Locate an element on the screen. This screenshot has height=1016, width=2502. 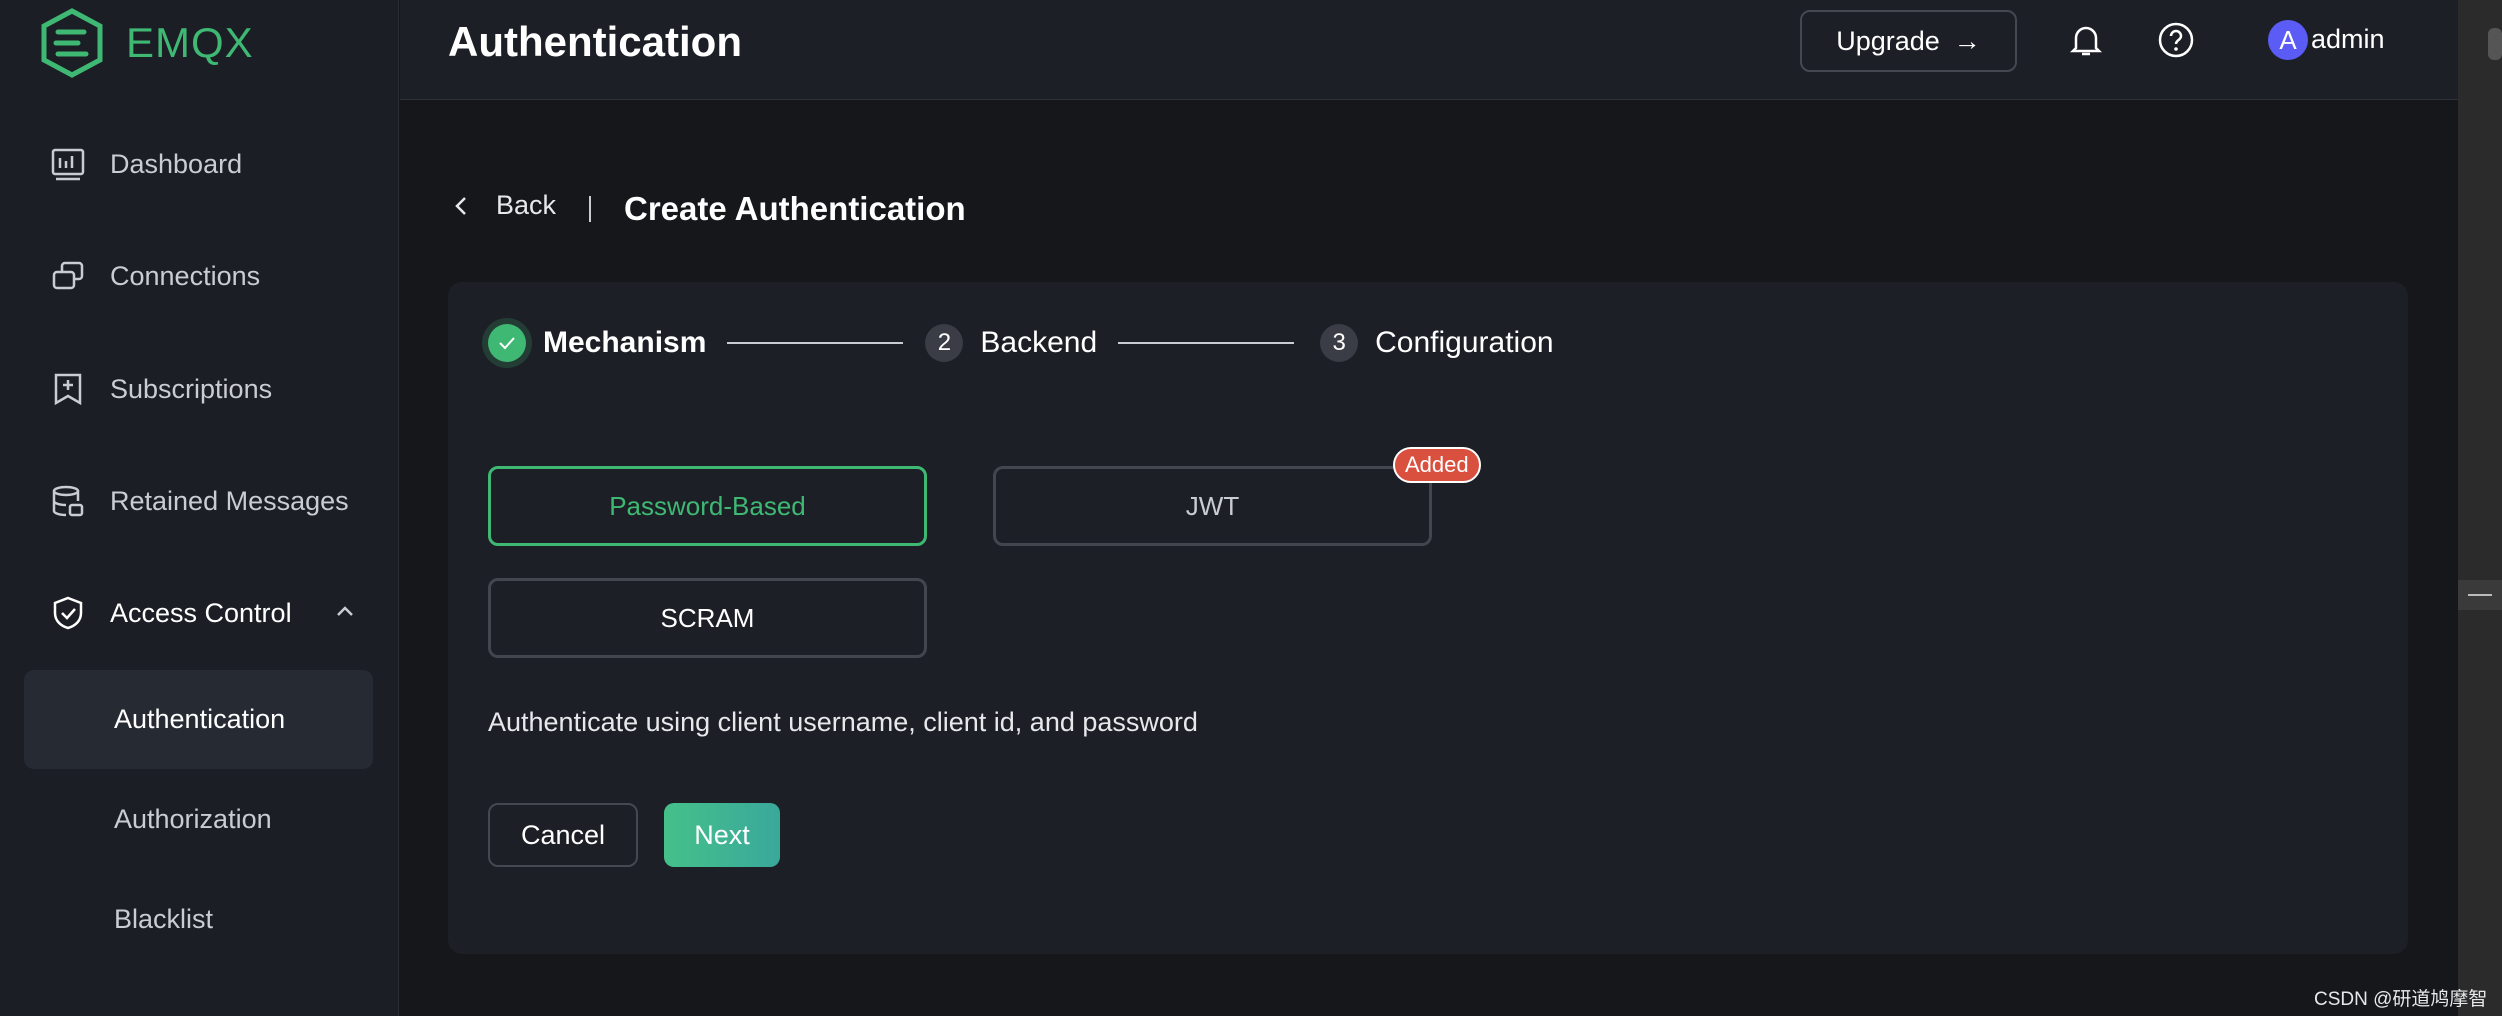
upgrade-button: Upgrade → is located at coordinates (1908, 41).